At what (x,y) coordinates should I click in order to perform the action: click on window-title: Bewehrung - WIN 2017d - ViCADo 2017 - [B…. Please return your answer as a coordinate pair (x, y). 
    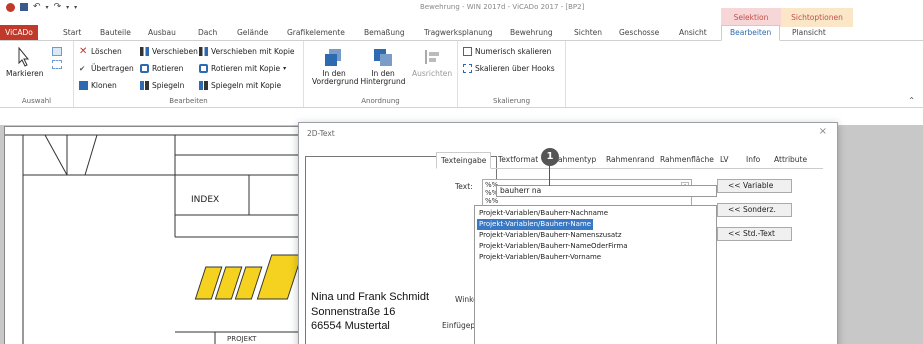
    Looking at the image, I should click on (502, 7).